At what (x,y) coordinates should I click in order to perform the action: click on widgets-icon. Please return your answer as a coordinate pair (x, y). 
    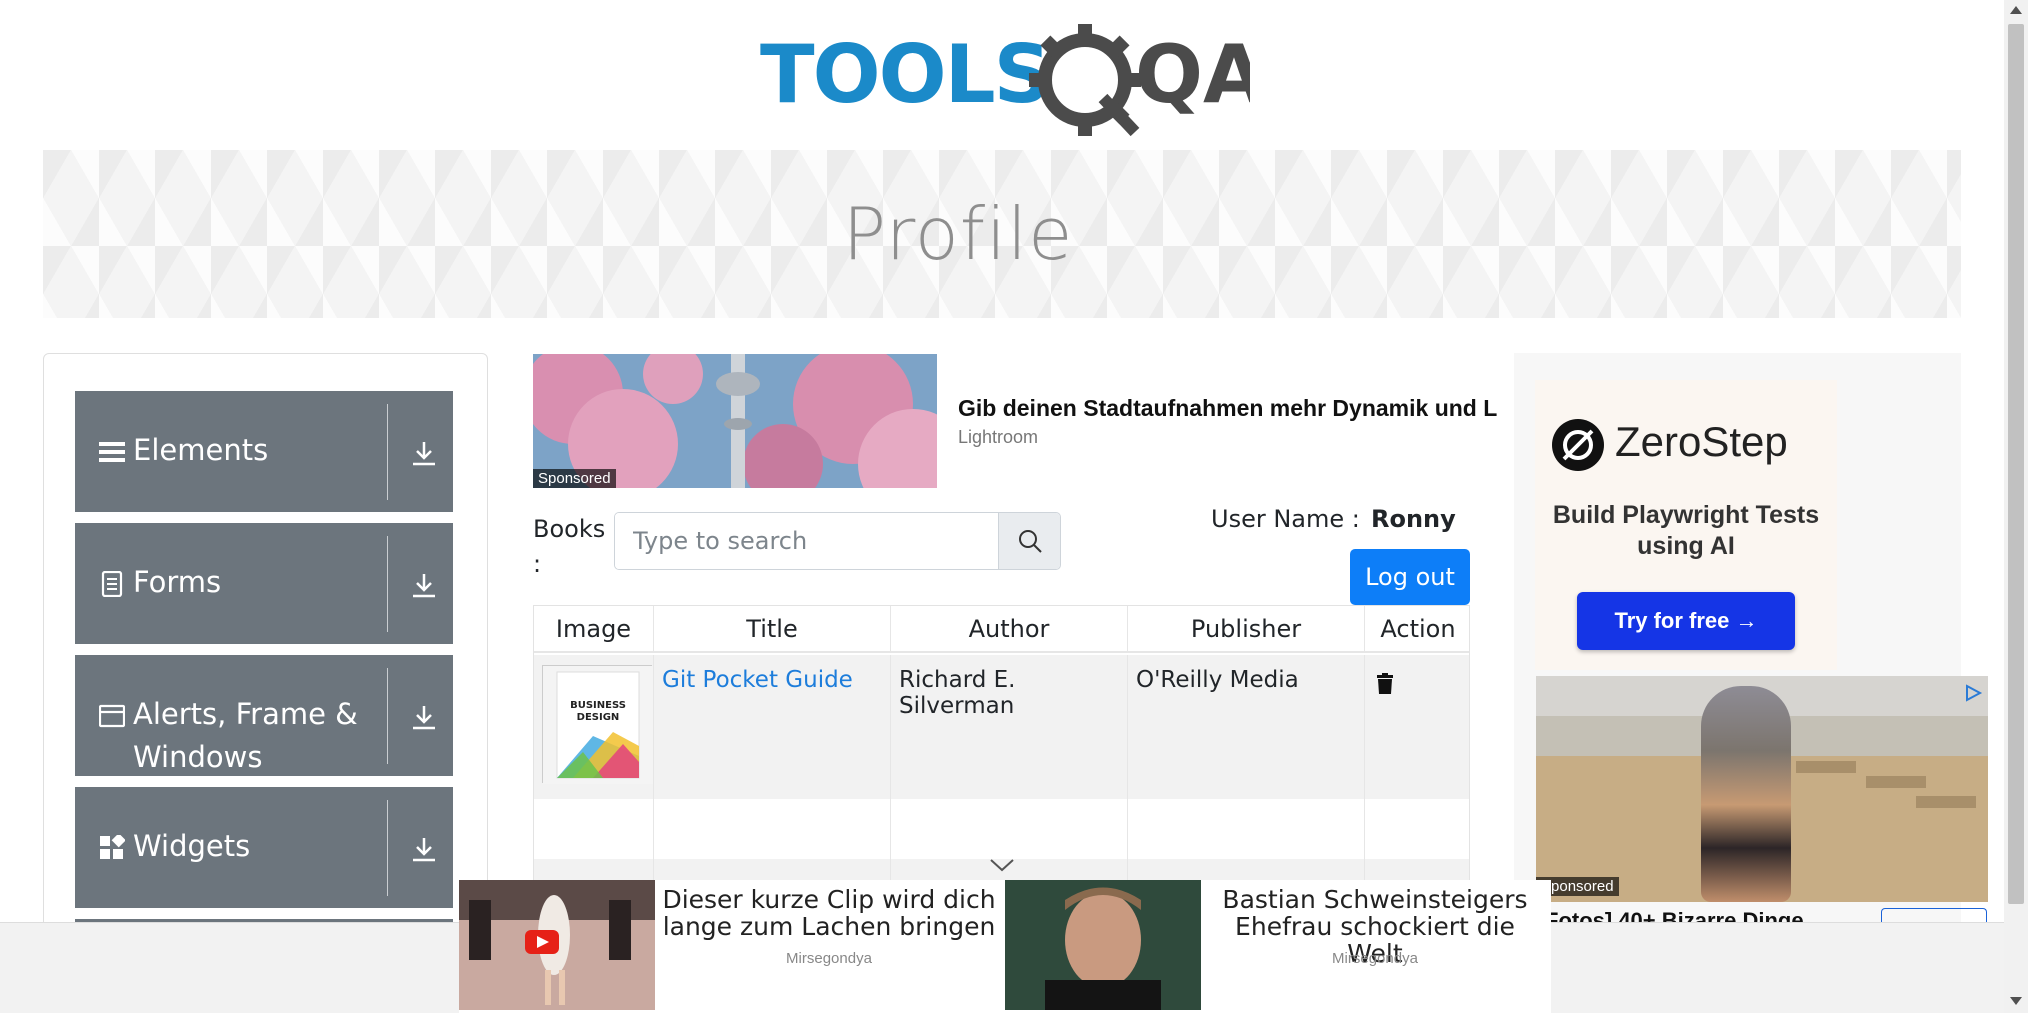
    Looking at the image, I should click on (112, 847).